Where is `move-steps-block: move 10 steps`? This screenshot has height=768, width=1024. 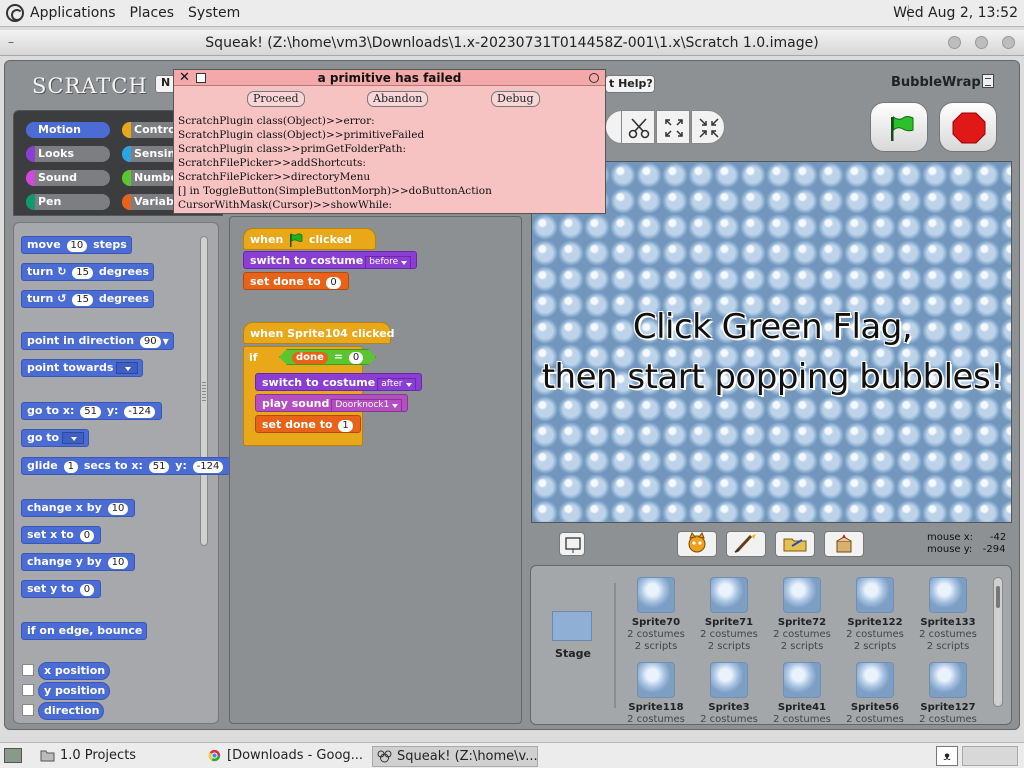
move-steps-block: move 10 steps is located at coordinates (76, 245).